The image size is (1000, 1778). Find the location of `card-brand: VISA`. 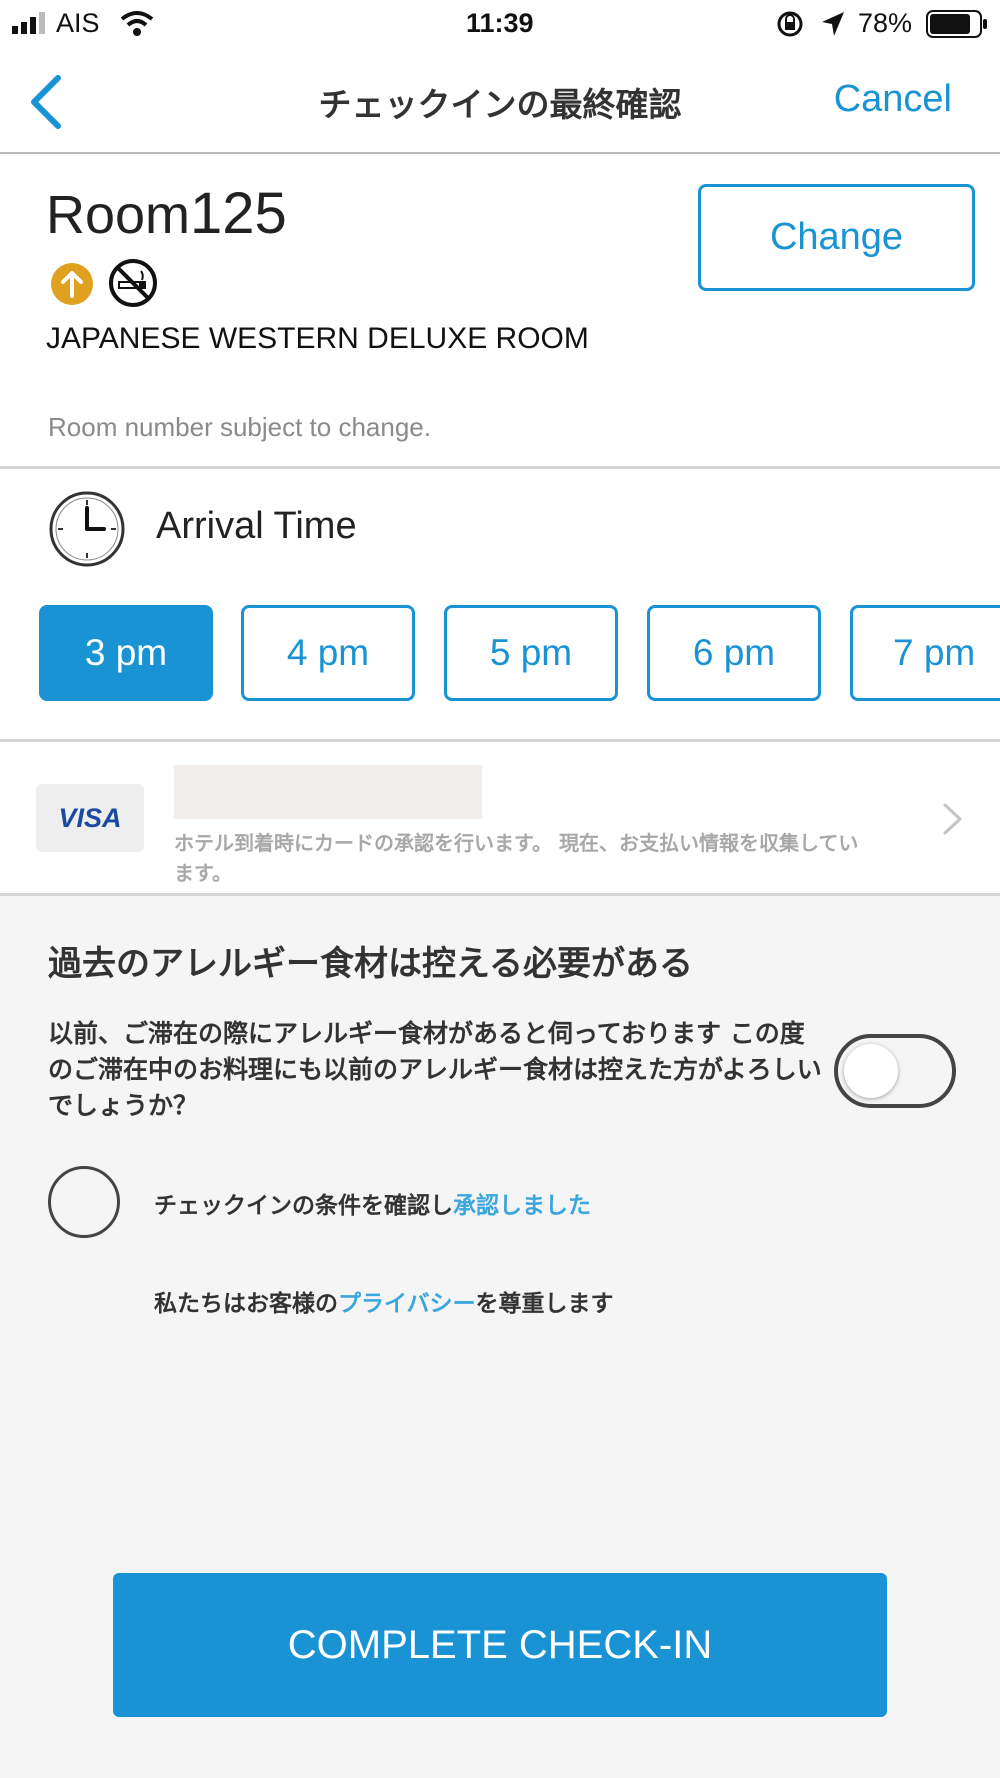

card-brand: VISA is located at coordinates (90, 817).